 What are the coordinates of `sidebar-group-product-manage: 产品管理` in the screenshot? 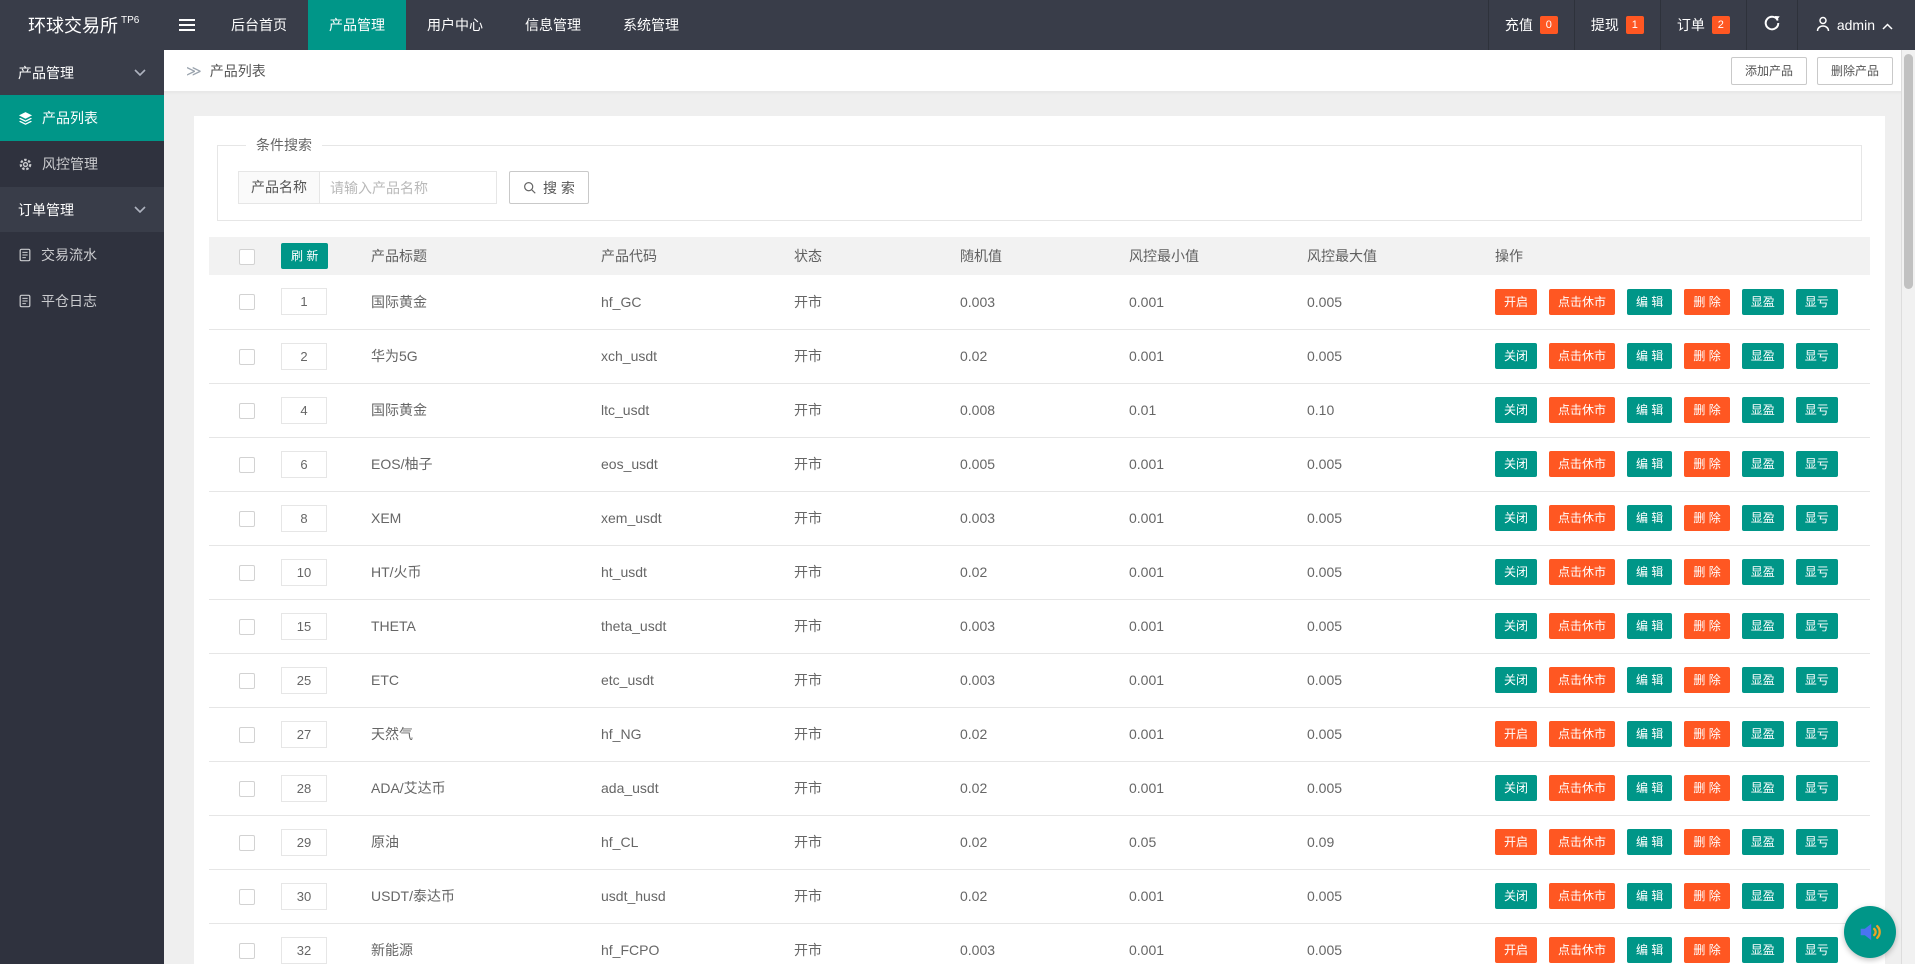 It's located at (82, 72).